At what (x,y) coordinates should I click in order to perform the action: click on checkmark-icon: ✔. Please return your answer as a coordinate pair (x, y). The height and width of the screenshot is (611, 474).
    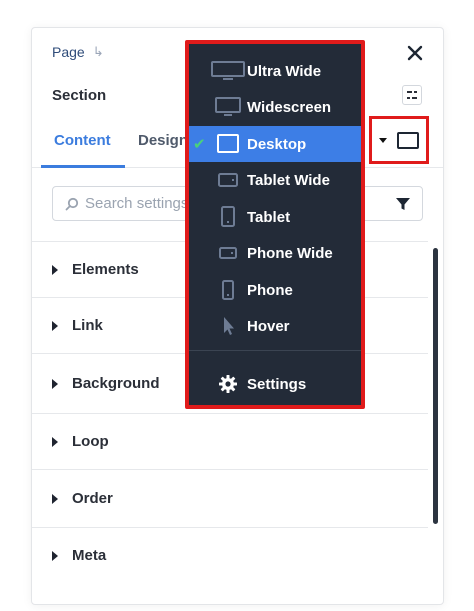
    Looking at the image, I should click on (199, 144).